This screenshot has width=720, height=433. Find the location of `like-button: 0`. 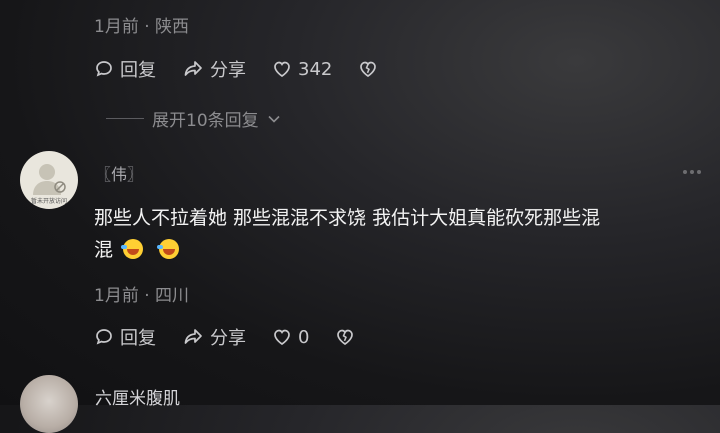

like-button: 0 is located at coordinates (290, 337).